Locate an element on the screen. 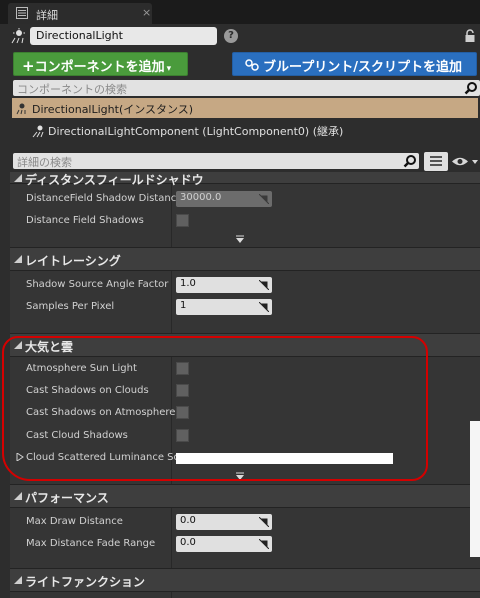 This screenshot has height=598, width=480. property-value: 1.0 is located at coordinates (188, 283).